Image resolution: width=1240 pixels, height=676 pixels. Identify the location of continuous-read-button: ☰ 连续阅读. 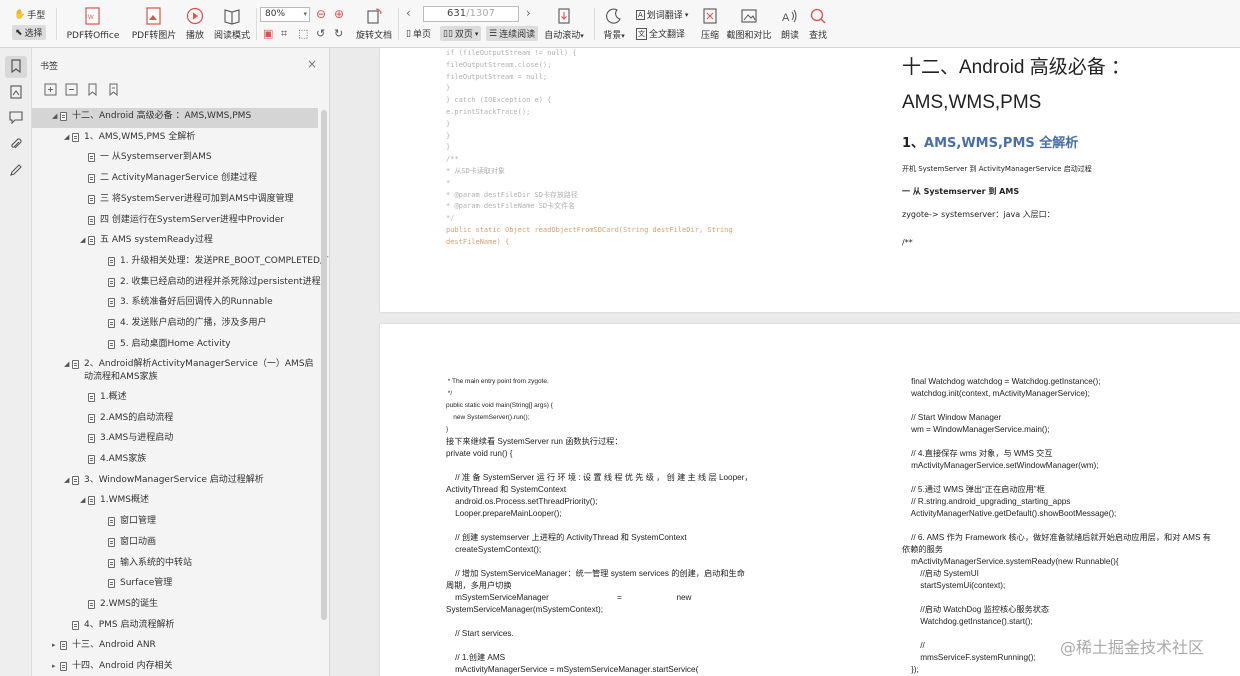
(512, 33).